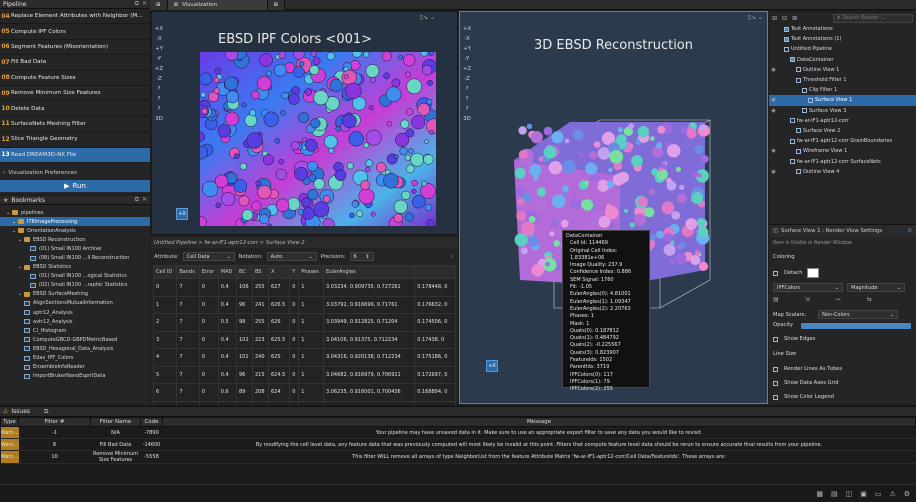 The height and width of the screenshot is (502, 916). What do you see at coordinates (834, 494) in the screenshot?
I see `bookmarks-icon: ▤` at bounding box center [834, 494].